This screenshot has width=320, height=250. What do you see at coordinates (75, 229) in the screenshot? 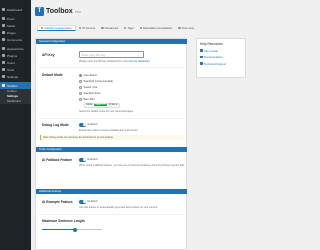
I see `slider-handle` at bounding box center [75, 229].